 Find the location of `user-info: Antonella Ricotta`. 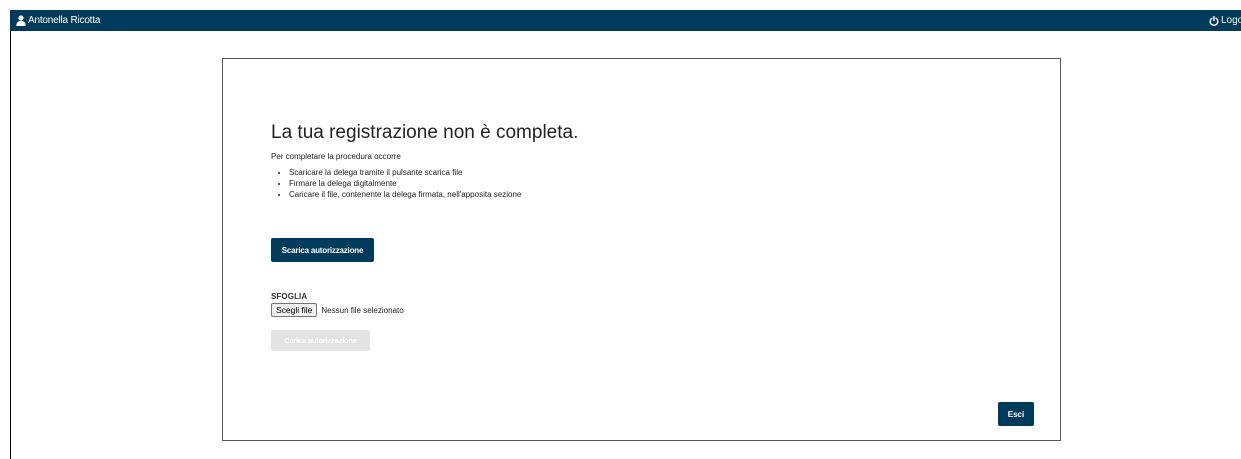

user-info: Antonella Ricotta is located at coordinates (58, 20).